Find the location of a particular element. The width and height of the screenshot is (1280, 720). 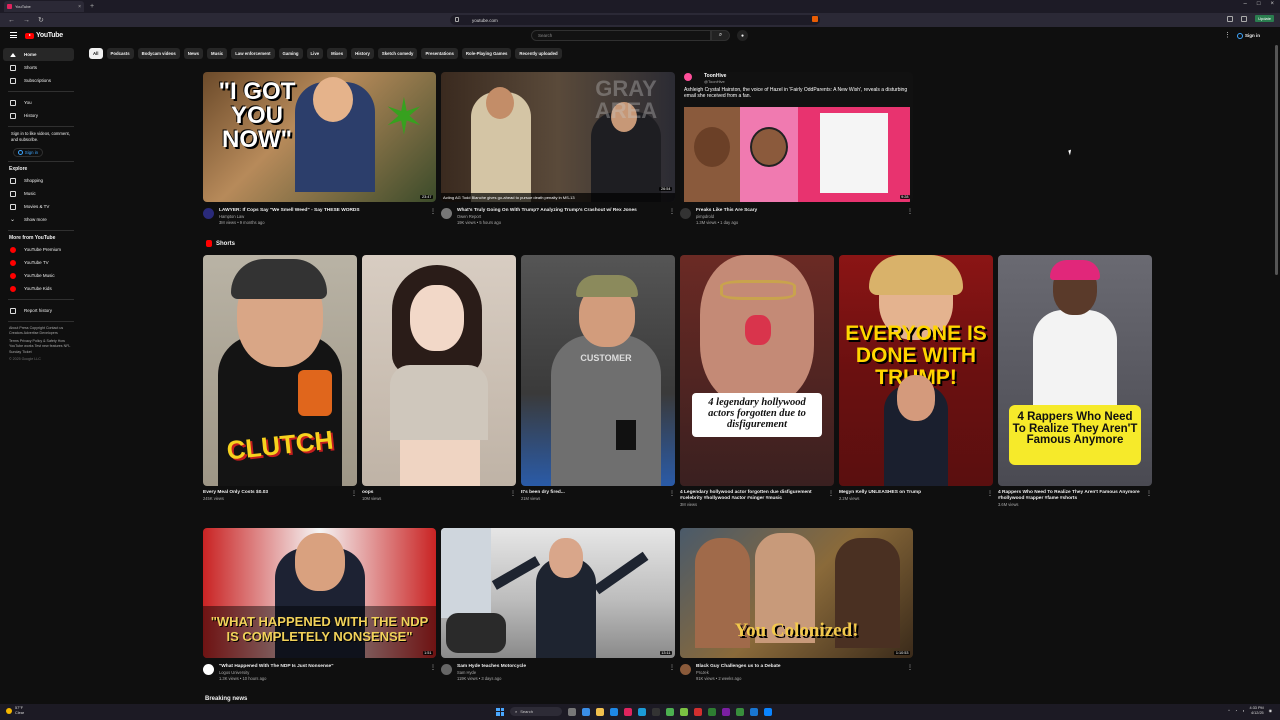

sidebar-signin-button: Sign in is located at coordinates (28, 152).